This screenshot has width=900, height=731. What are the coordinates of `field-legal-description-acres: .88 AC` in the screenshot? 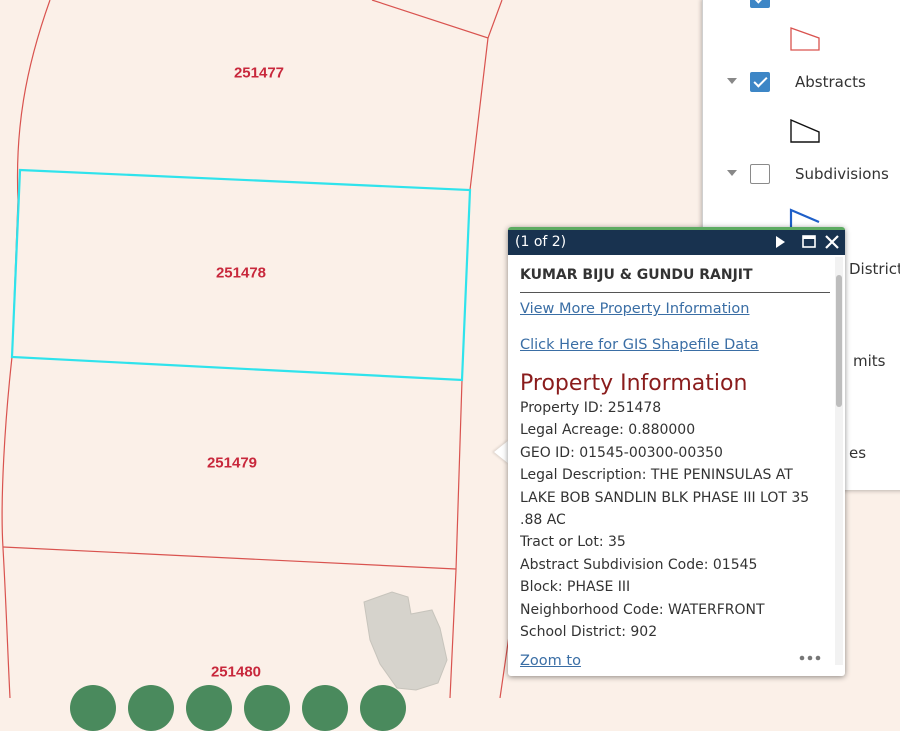 It's located at (543, 520).